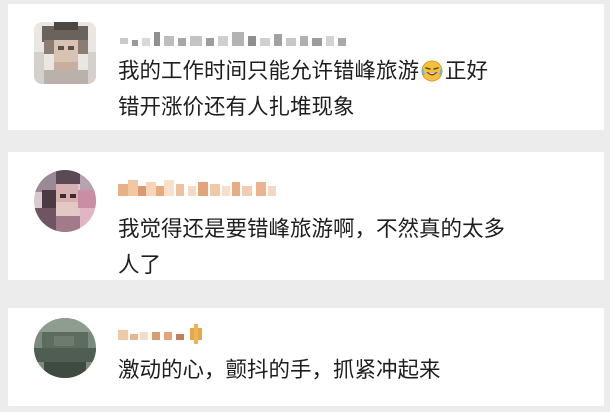  Describe the element at coordinates (279, 370) in the screenshot. I see `comment-text: 激动的心，颤抖的手，抓紧冲起来` at that location.